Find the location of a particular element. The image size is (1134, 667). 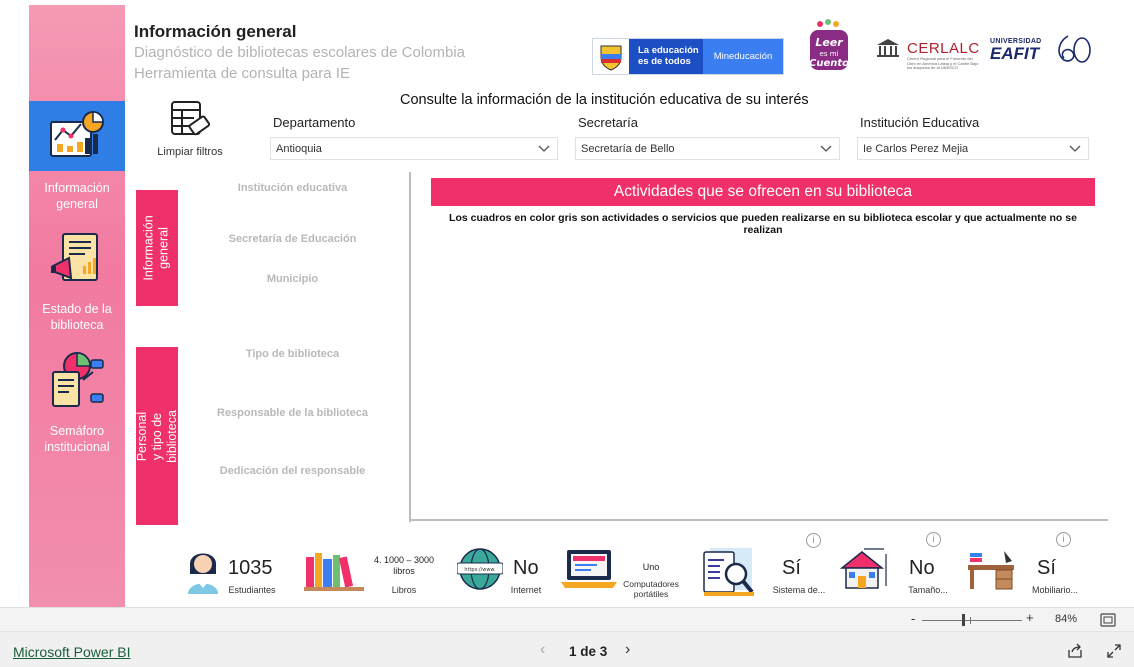

field-secretaria-educacion: Secretaría de Educación is located at coordinates (292, 239).